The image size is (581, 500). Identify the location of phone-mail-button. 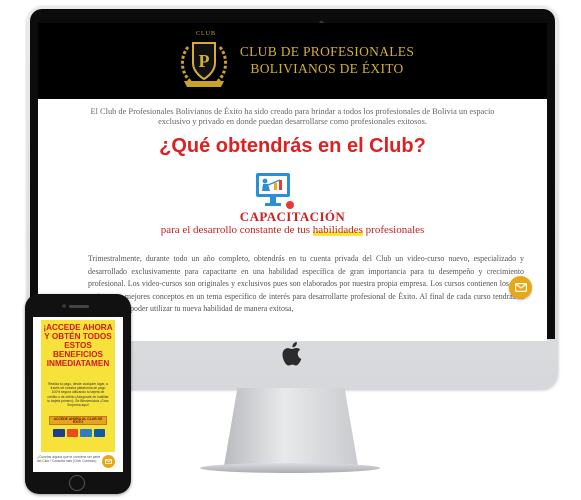
(108, 461).